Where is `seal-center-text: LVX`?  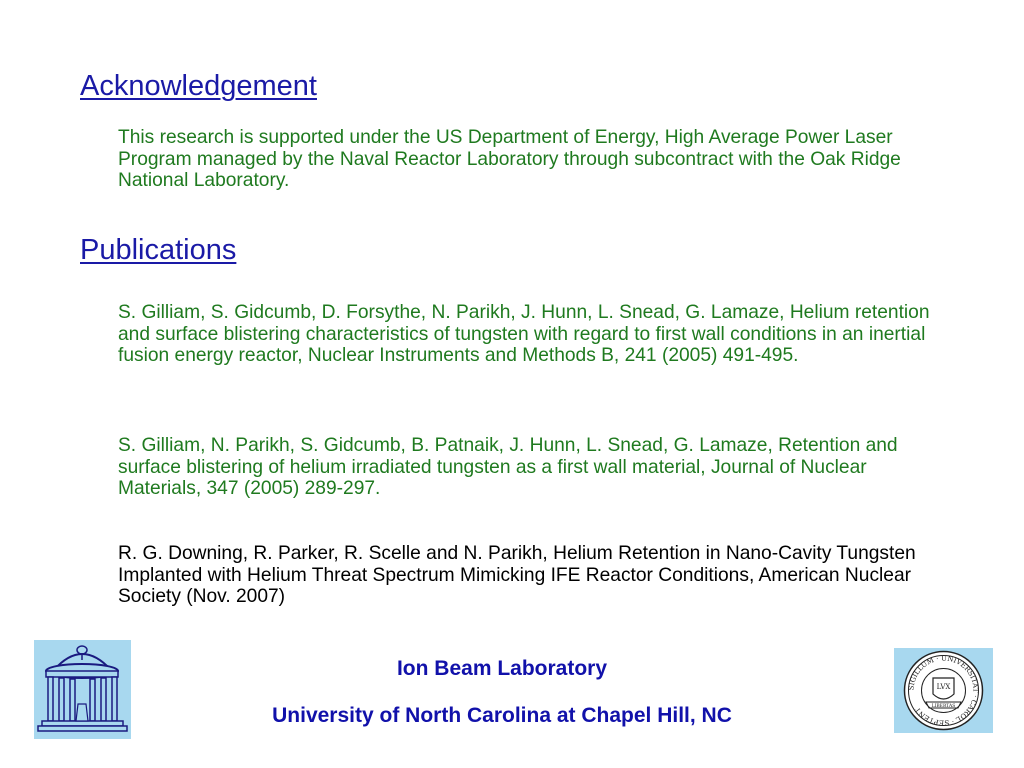
seal-center-text: LVX is located at coordinates (944, 687).